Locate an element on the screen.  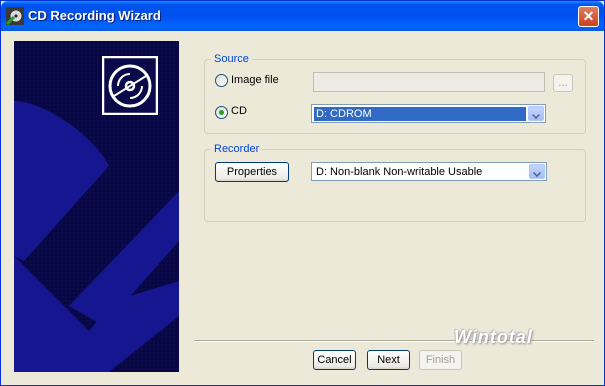
recorder-device-select: D: Non-blank Non-writable Usable is located at coordinates (429, 171).